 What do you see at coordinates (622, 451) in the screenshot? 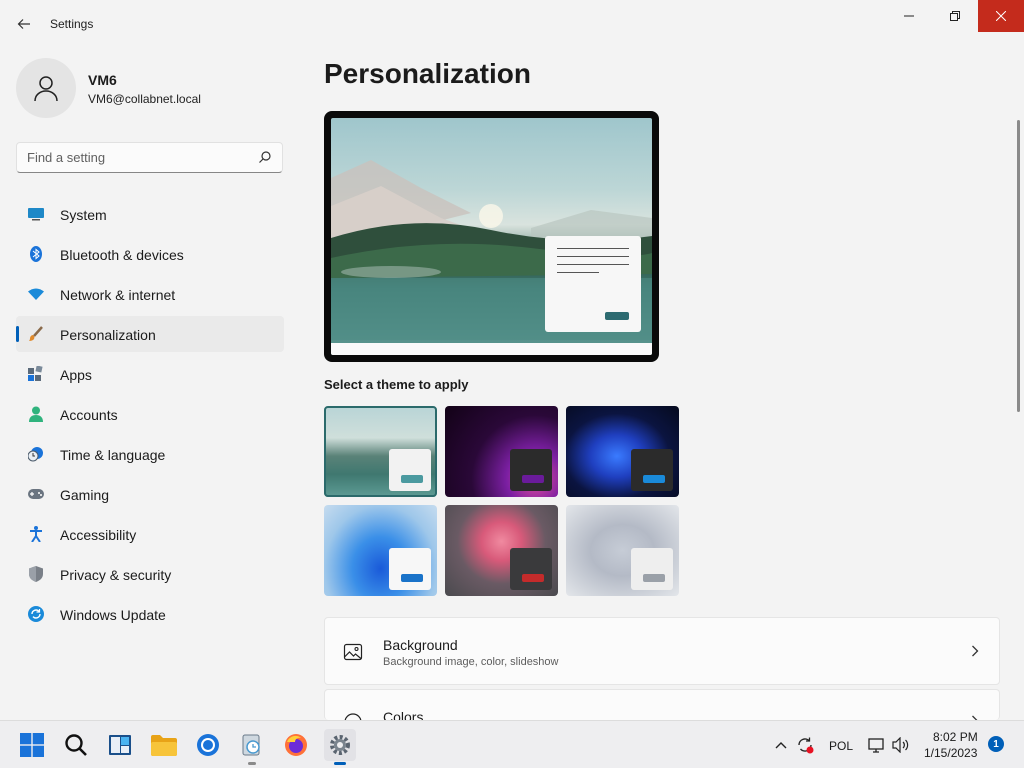
I see `theme-tile-dark-bloom` at bounding box center [622, 451].